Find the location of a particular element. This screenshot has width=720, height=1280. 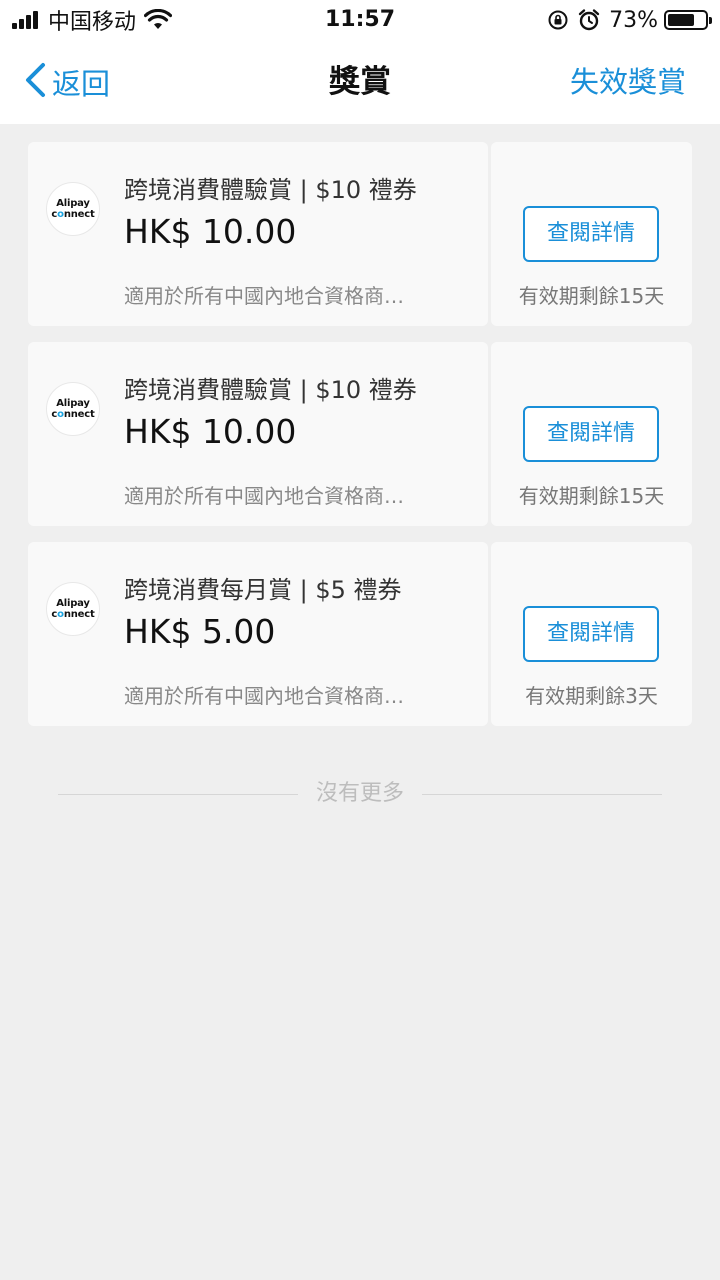

reward-expiry: 有效期剩餘3天 is located at coordinates (591, 696).